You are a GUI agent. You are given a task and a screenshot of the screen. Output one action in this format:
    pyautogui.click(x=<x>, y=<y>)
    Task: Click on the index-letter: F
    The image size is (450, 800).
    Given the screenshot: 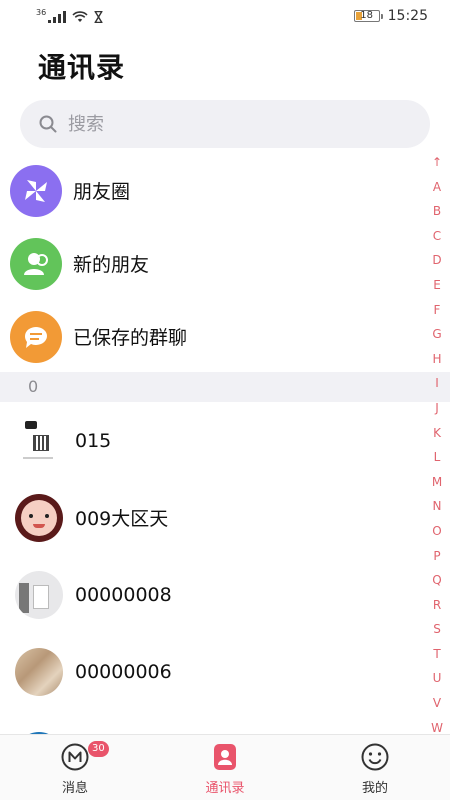 What is the action you would take?
    pyautogui.click(x=437, y=310)
    